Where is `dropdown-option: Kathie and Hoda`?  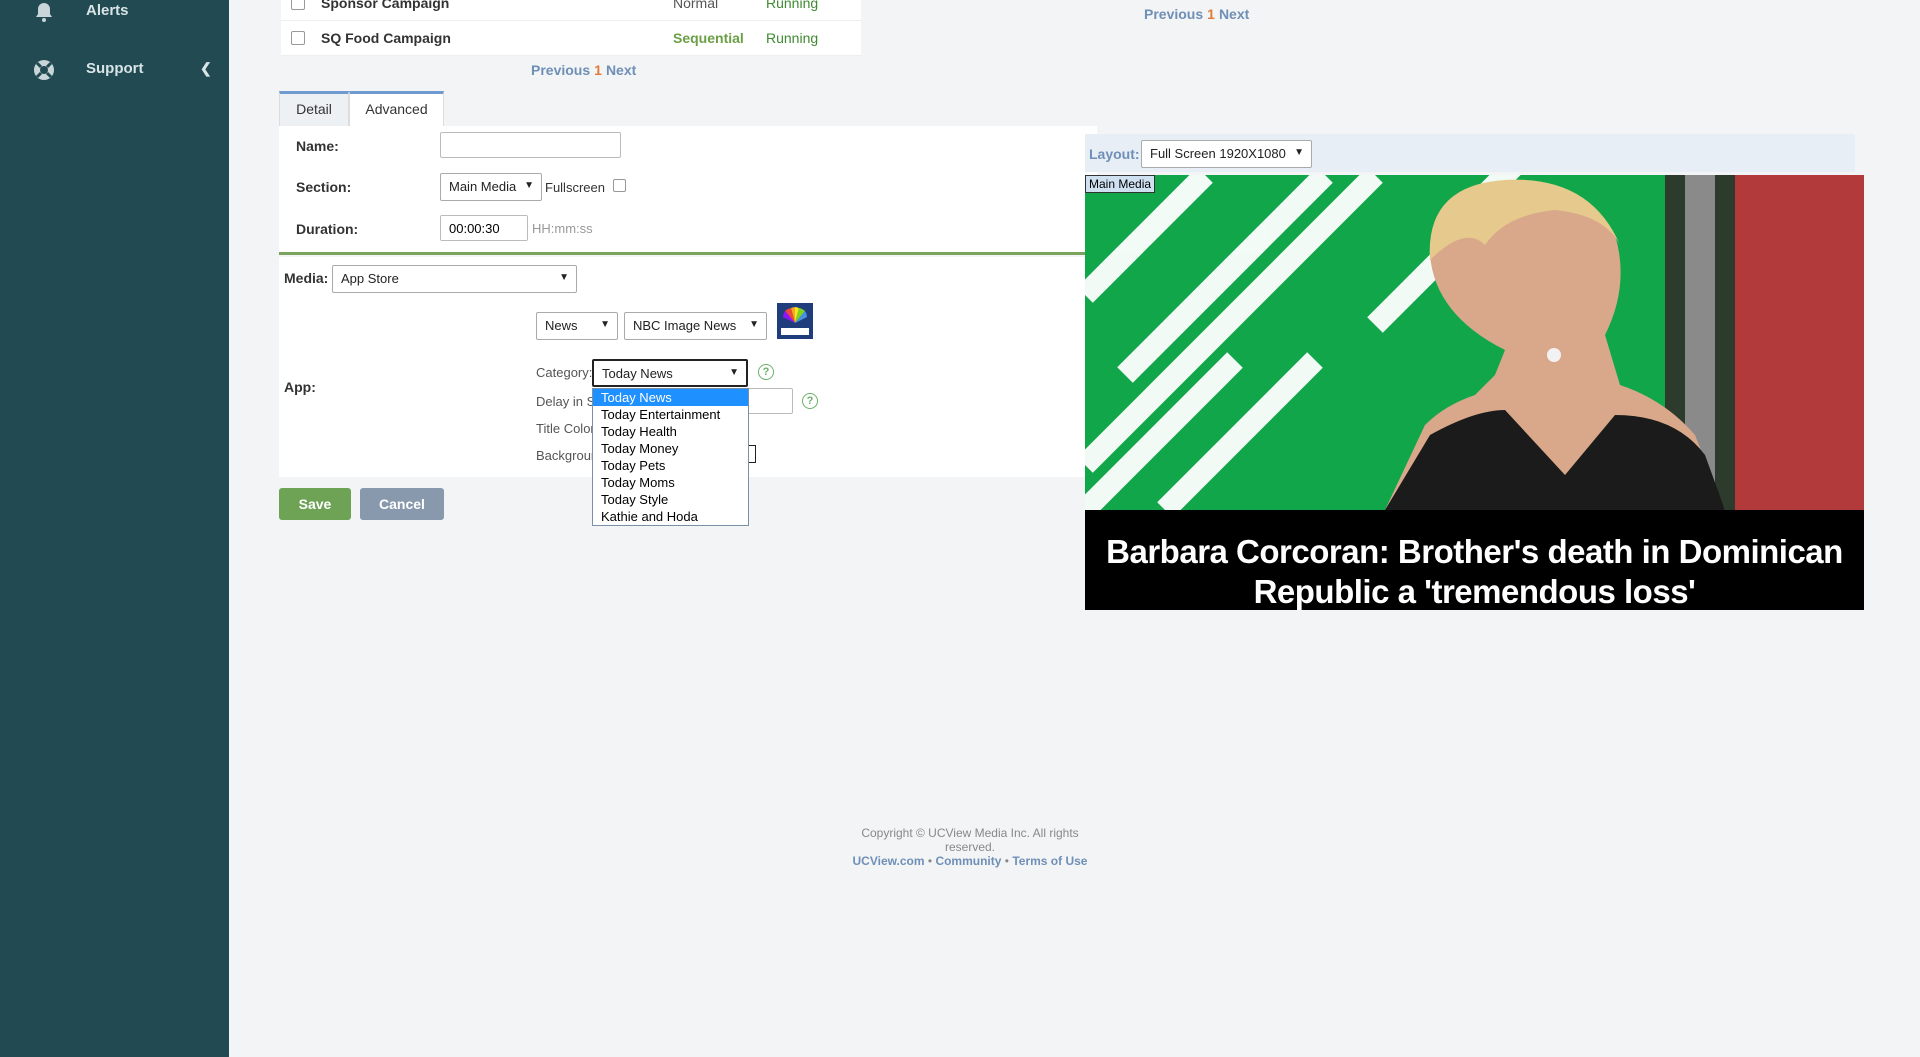 dropdown-option: Kathie and Hoda is located at coordinates (670, 516).